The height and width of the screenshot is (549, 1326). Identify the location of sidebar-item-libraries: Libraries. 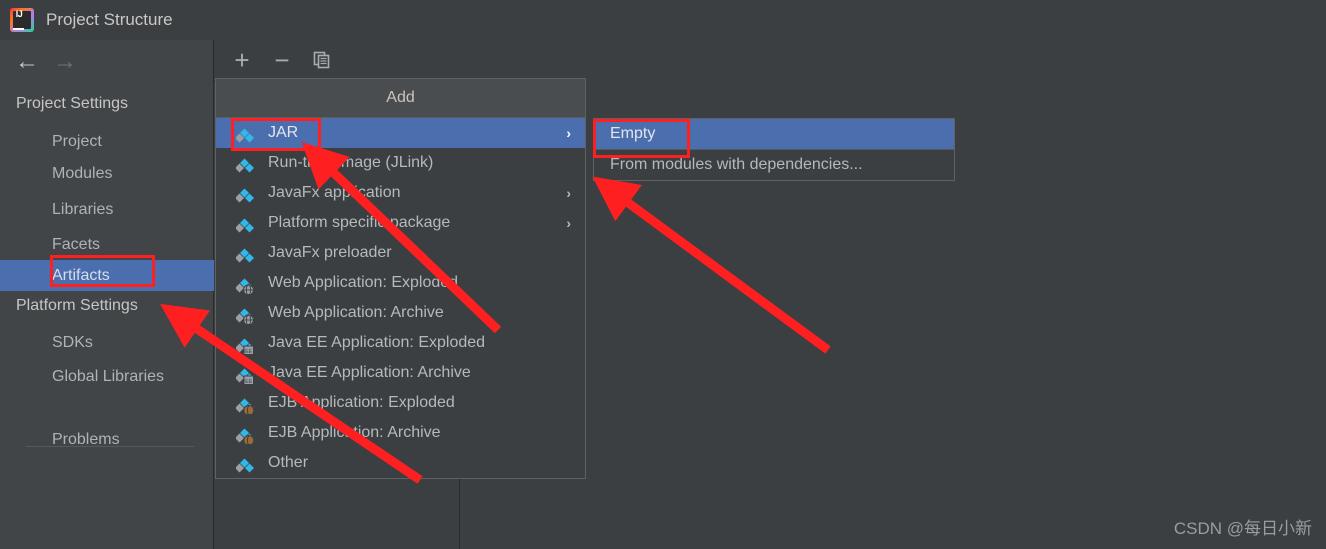
(107, 209).